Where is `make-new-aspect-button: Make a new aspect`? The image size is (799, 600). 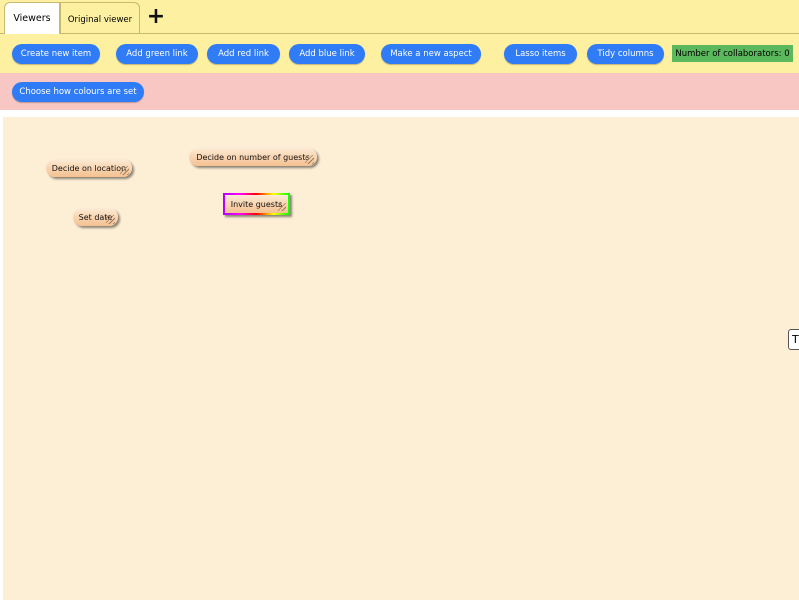 make-new-aspect-button: Make a new aspect is located at coordinates (431, 54).